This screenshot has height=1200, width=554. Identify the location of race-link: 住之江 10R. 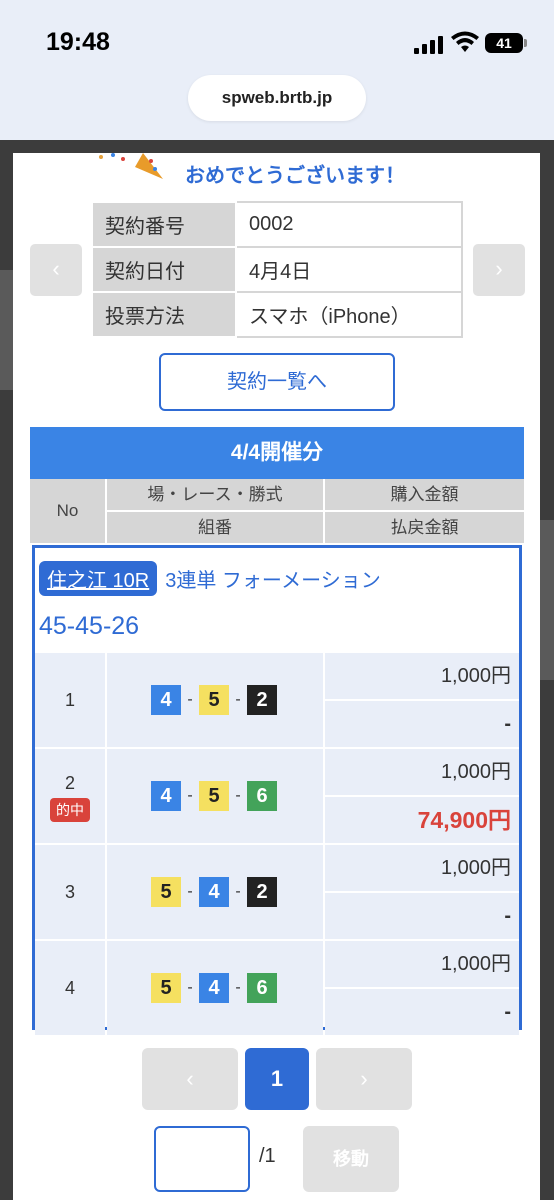
(98, 578).